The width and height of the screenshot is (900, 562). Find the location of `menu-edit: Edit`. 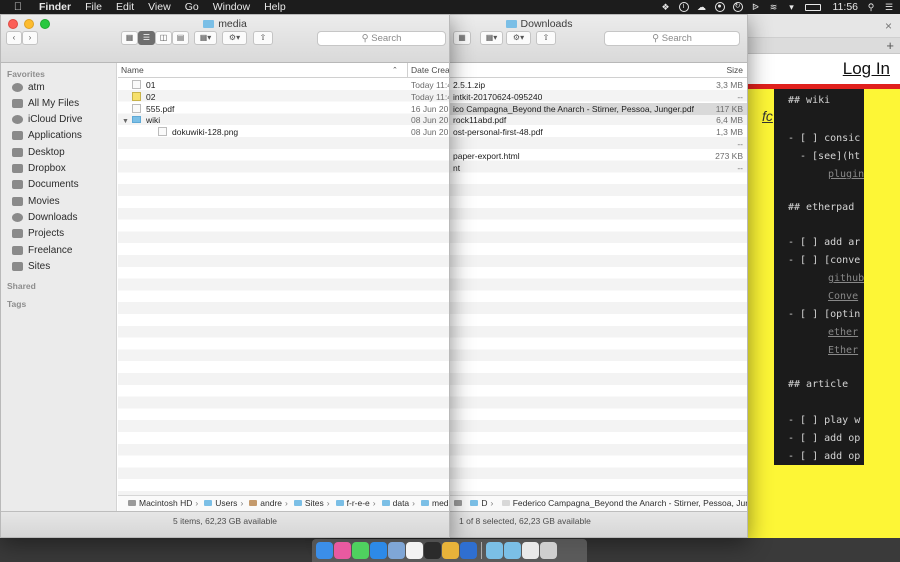

menu-edit: Edit is located at coordinates (125, 7).